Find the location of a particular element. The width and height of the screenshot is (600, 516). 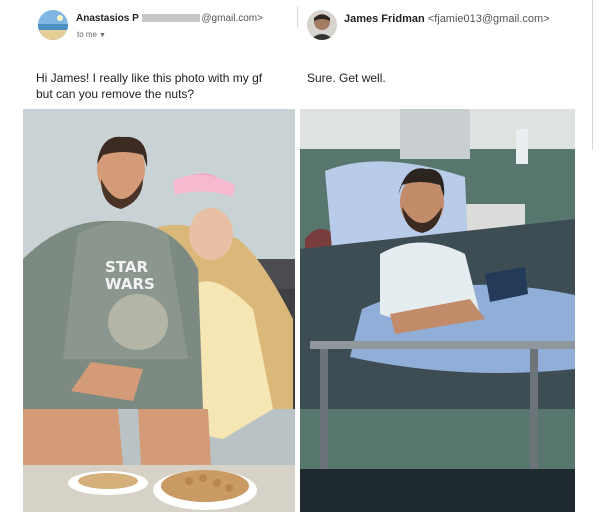

left-sender-name: Anastasios P is located at coordinates (107, 18).